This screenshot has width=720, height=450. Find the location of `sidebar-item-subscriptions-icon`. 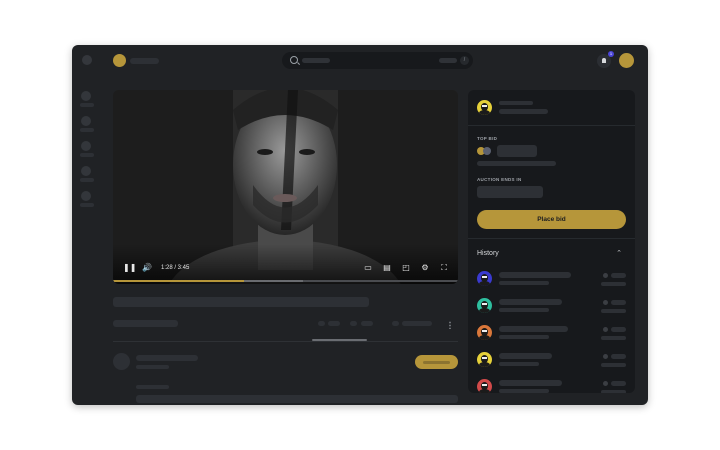

sidebar-item-subscriptions-icon is located at coordinates (86, 146).